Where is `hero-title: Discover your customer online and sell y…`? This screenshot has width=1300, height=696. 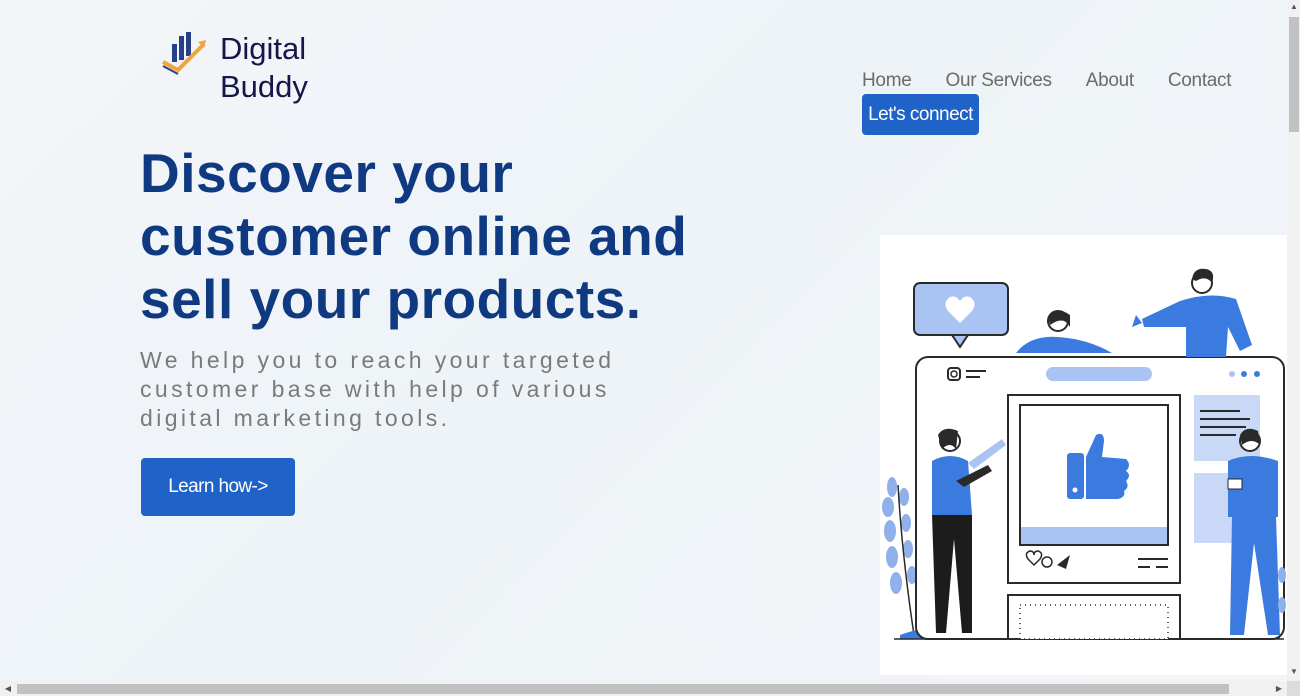
hero-title: Discover your customer online and sell y… is located at coordinates (414, 236).